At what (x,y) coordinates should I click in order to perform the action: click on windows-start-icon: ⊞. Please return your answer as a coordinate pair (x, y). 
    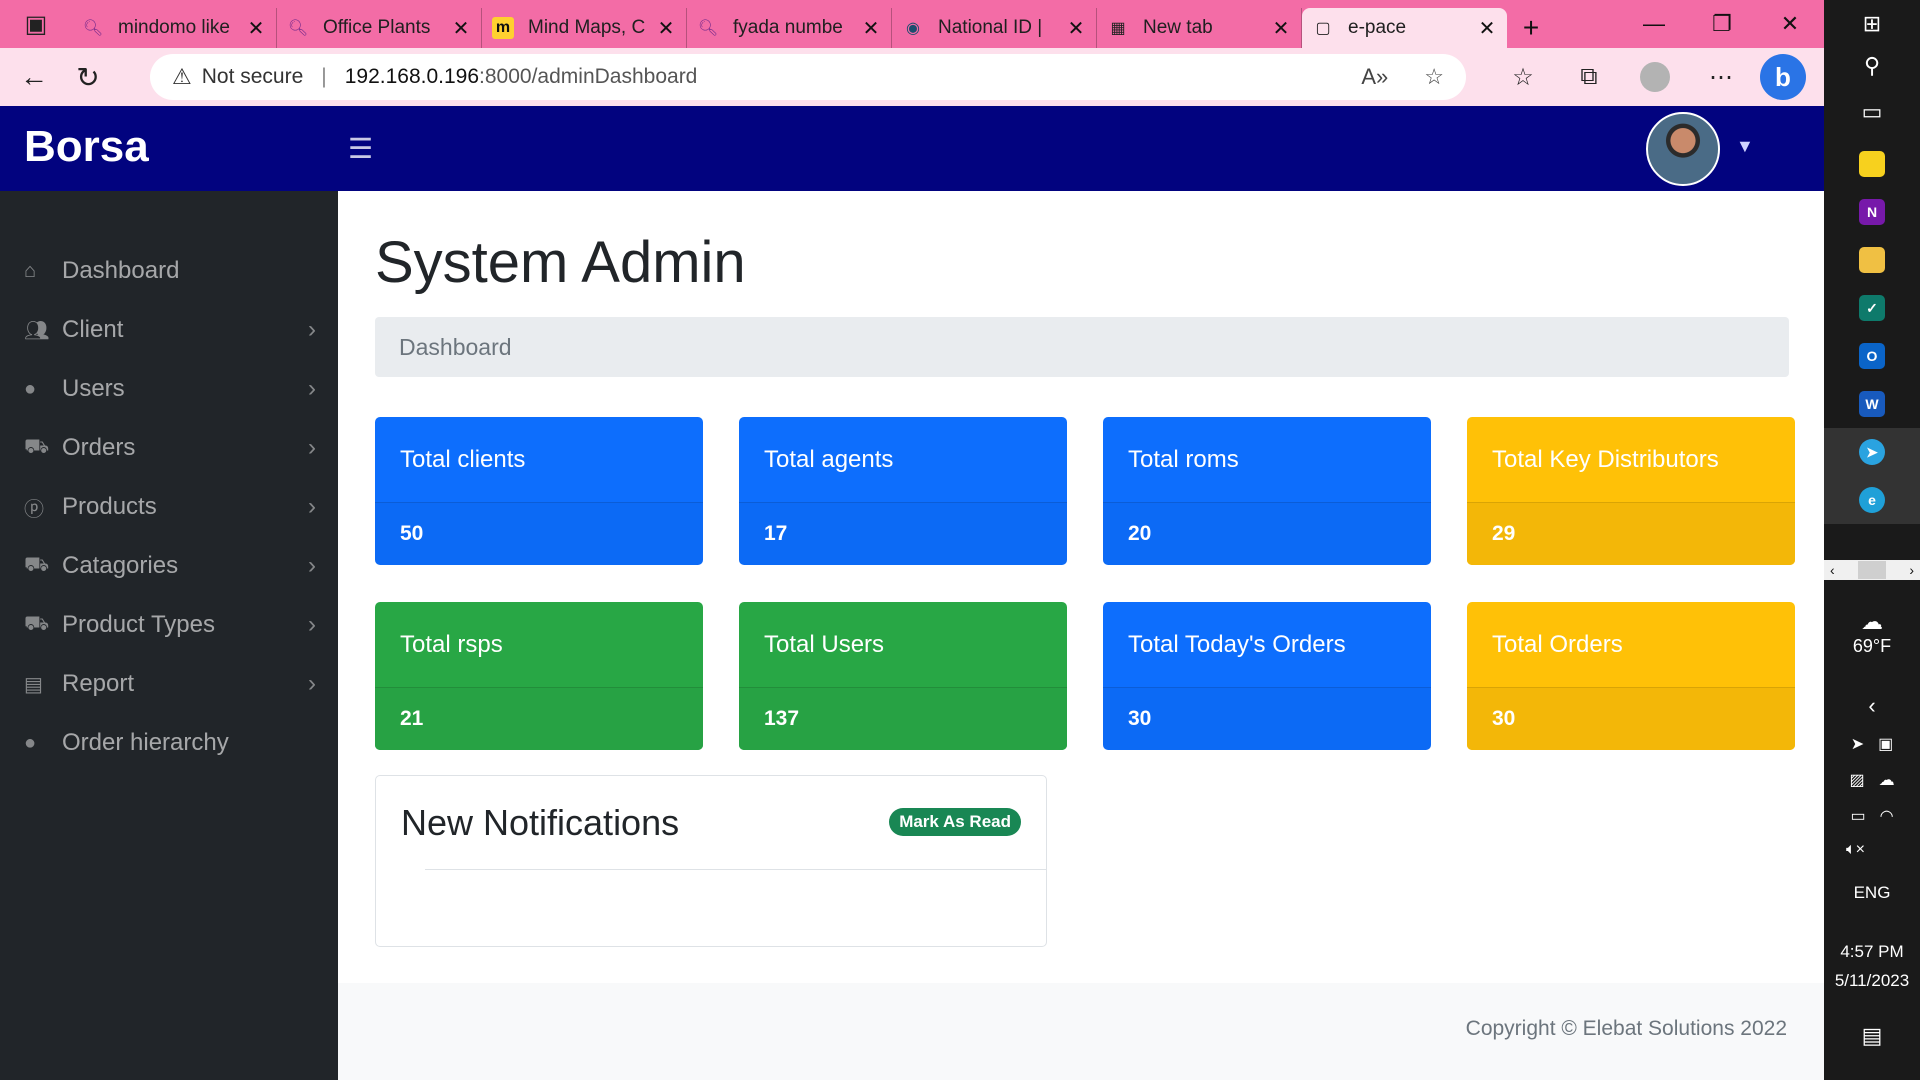
    Looking at the image, I should click on (1872, 24).